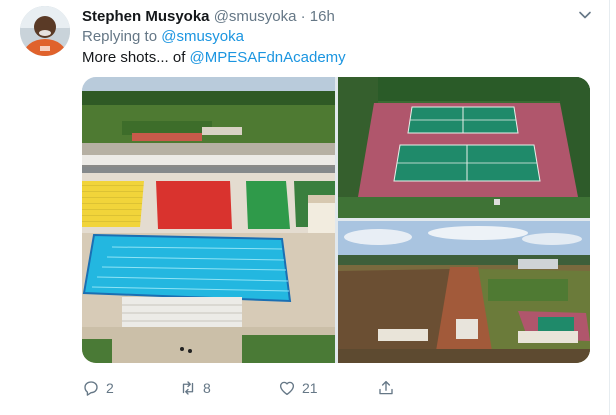 This screenshot has height=415, width=616. I want to click on aerial-grounds-image, so click(464, 292).